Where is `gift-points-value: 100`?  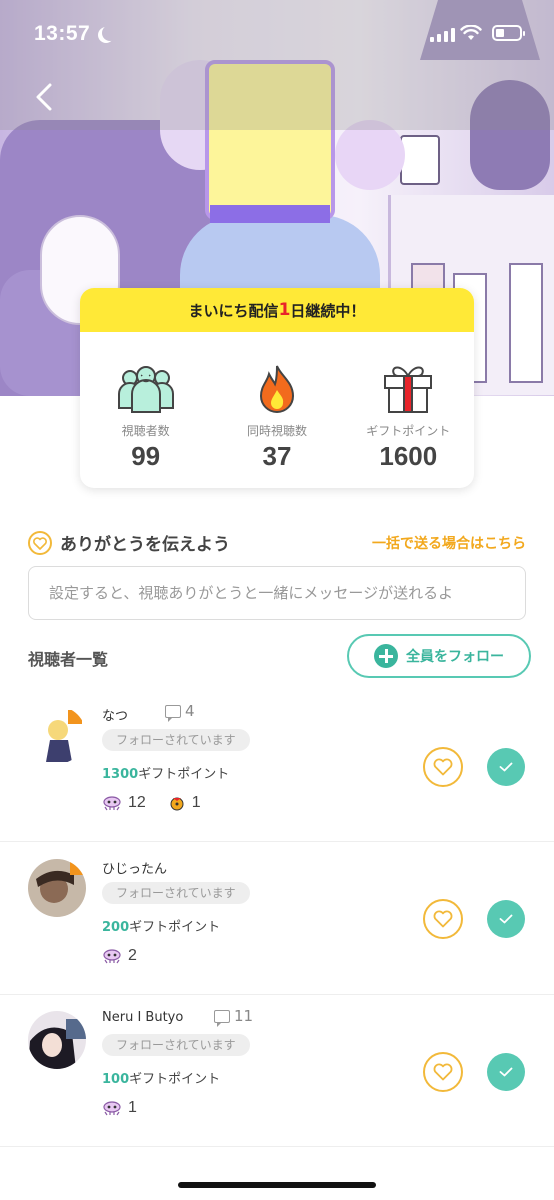
gift-points-value: 100 is located at coordinates (116, 1079).